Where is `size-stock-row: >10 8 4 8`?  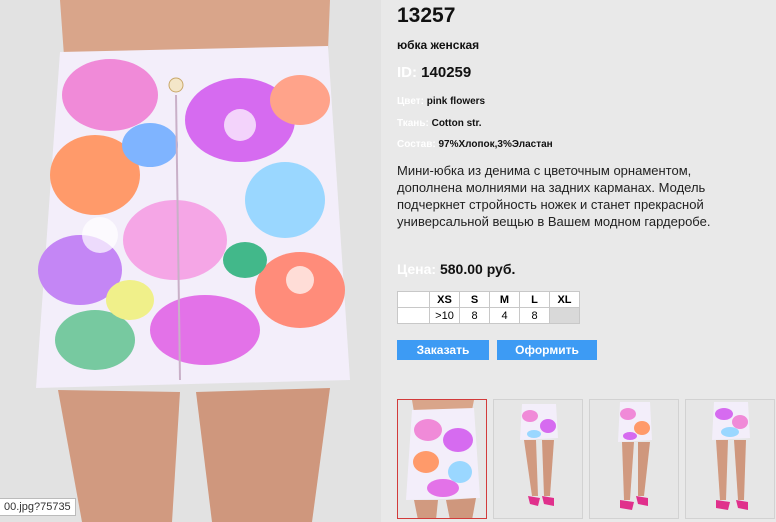
size-stock-row: >10 8 4 8 is located at coordinates (488, 315).